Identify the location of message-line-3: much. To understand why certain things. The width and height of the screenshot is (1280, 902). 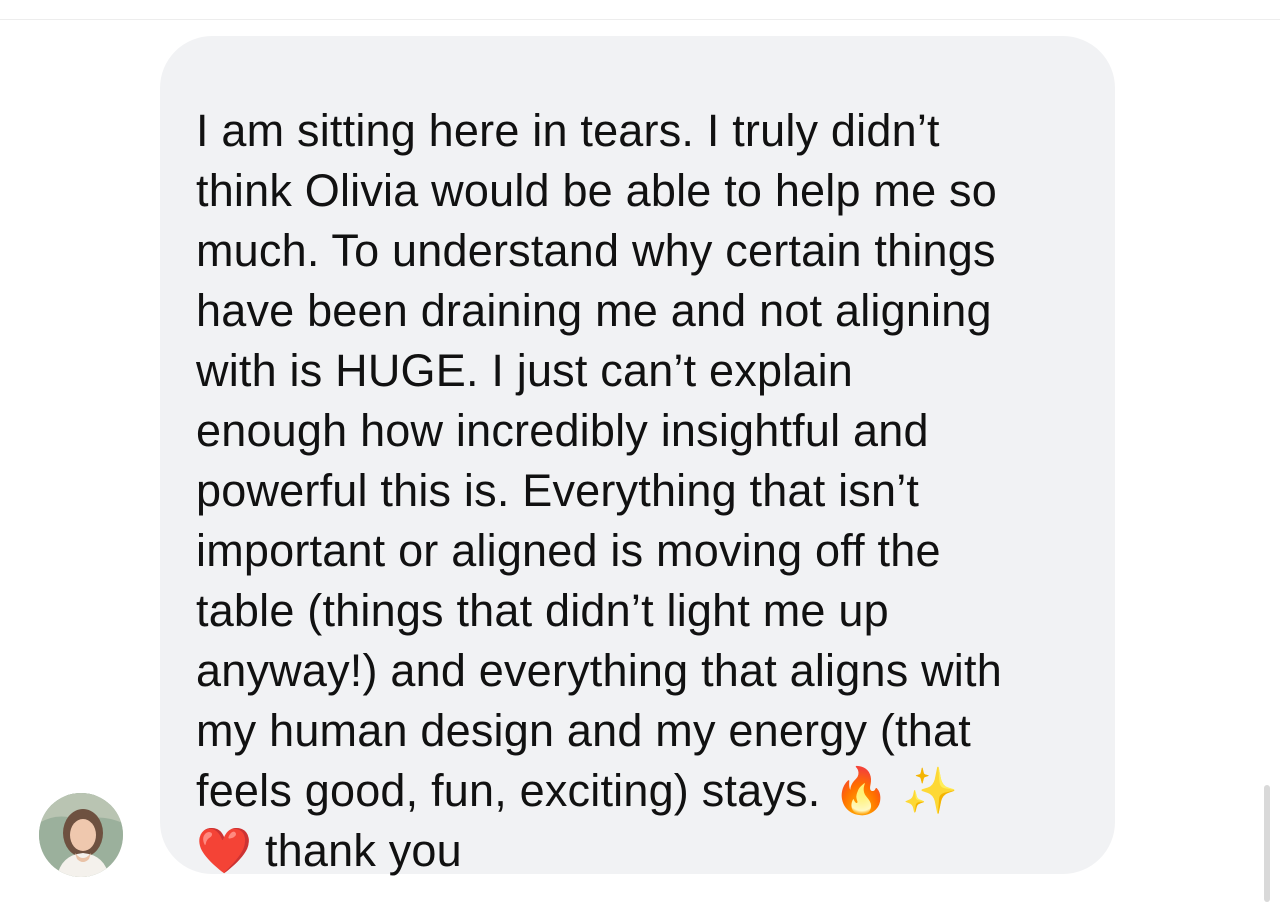
(596, 250).